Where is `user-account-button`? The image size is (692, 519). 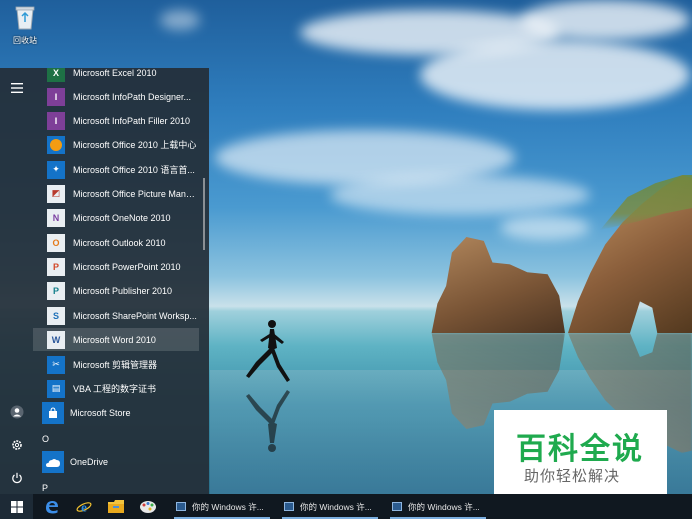 user-account-button is located at coordinates (16, 412).